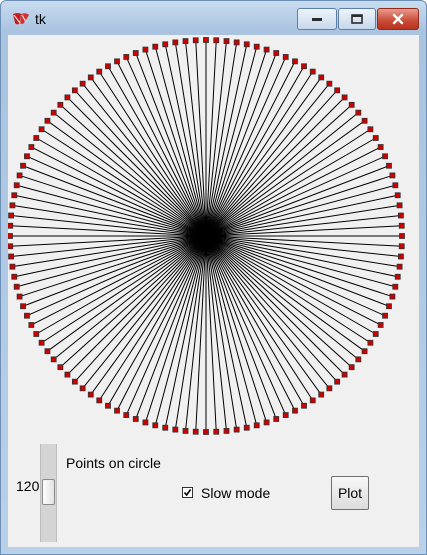 Image resolution: width=427 pixels, height=555 pixels. What do you see at coordinates (28, 486) in the screenshot?
I see `points-scale-value: 120` at bounding box center [28, 486].